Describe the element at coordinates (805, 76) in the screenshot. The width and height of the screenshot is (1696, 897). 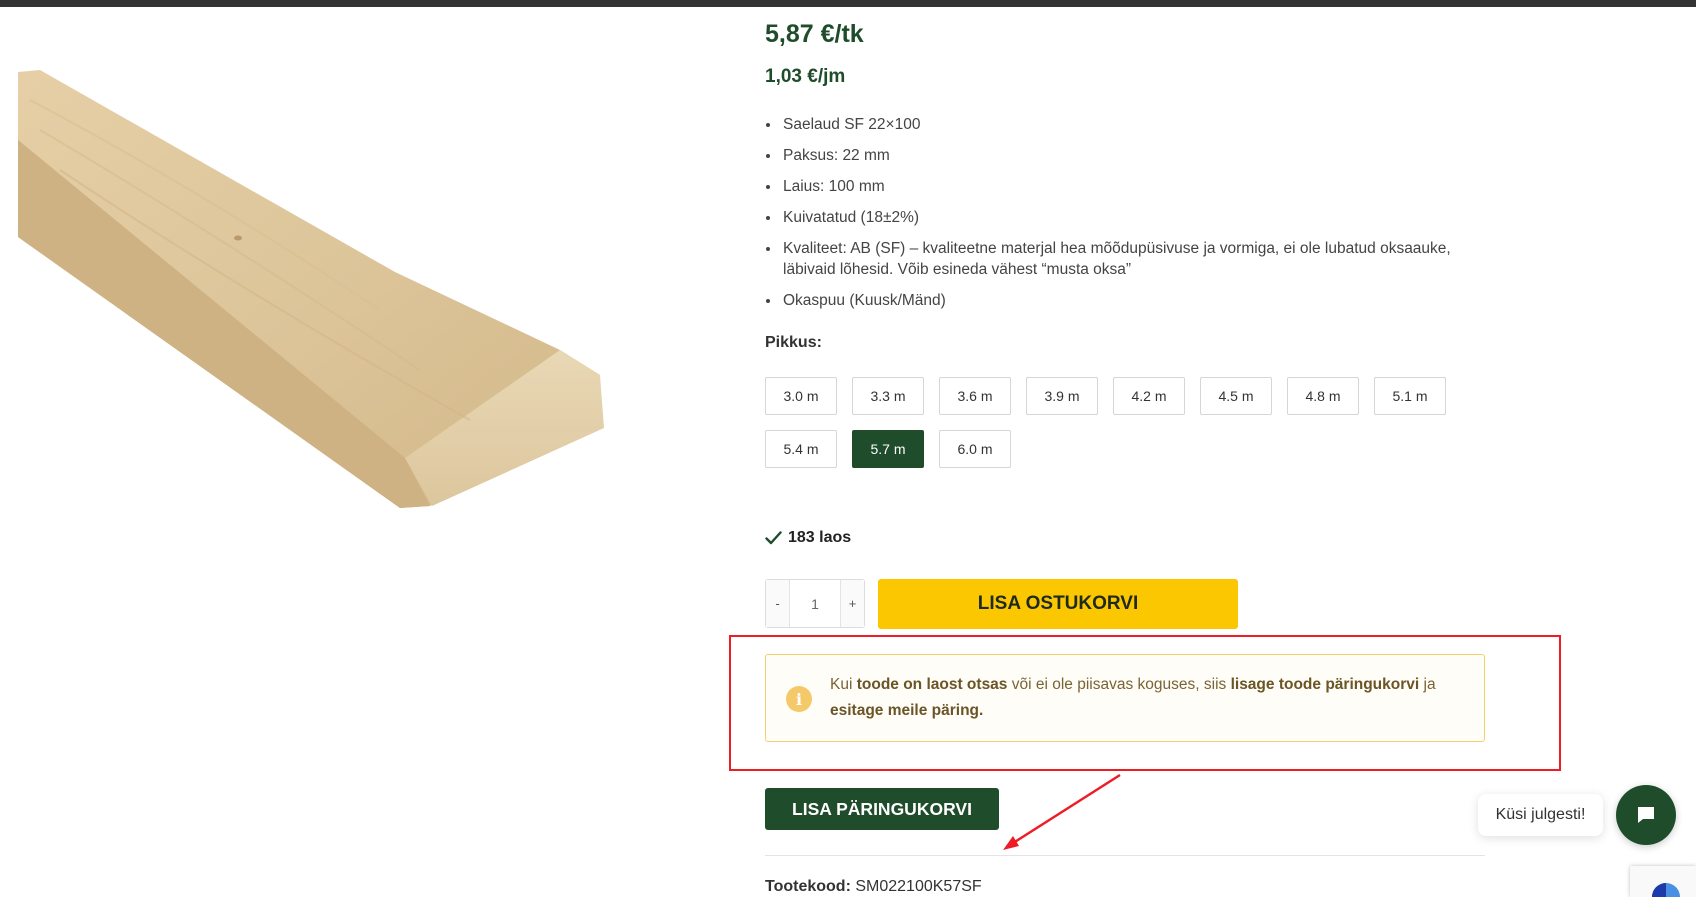
I see `price-per-meter: 1,03 €/jm` at that location.